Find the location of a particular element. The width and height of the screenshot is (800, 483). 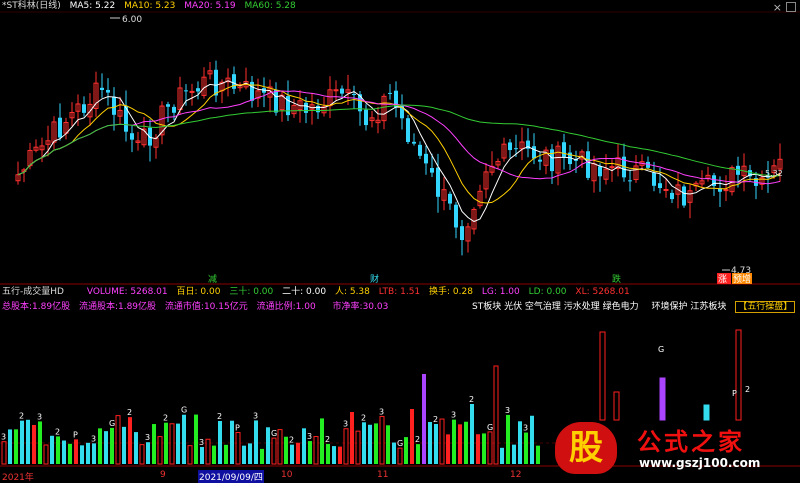

liutongguben: 流通股本:1.89亿股 is located at coordinates (117, 307).